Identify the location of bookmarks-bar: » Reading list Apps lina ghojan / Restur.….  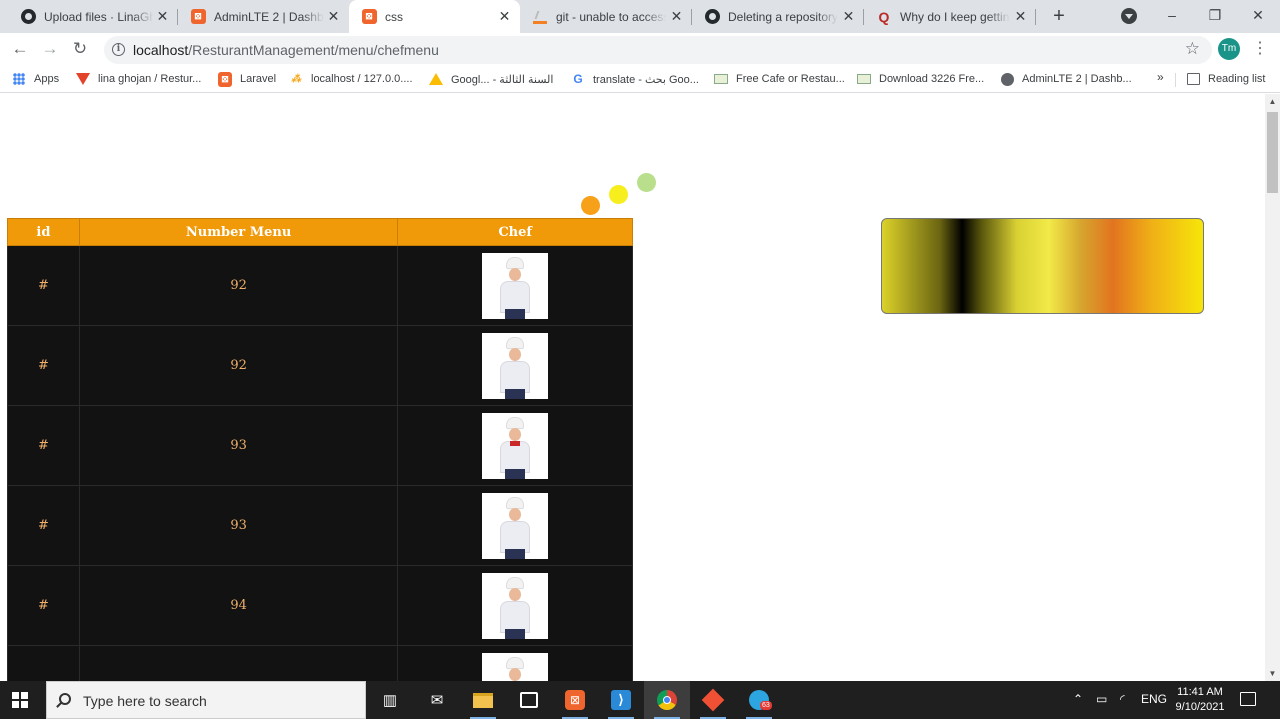
(640, 79).